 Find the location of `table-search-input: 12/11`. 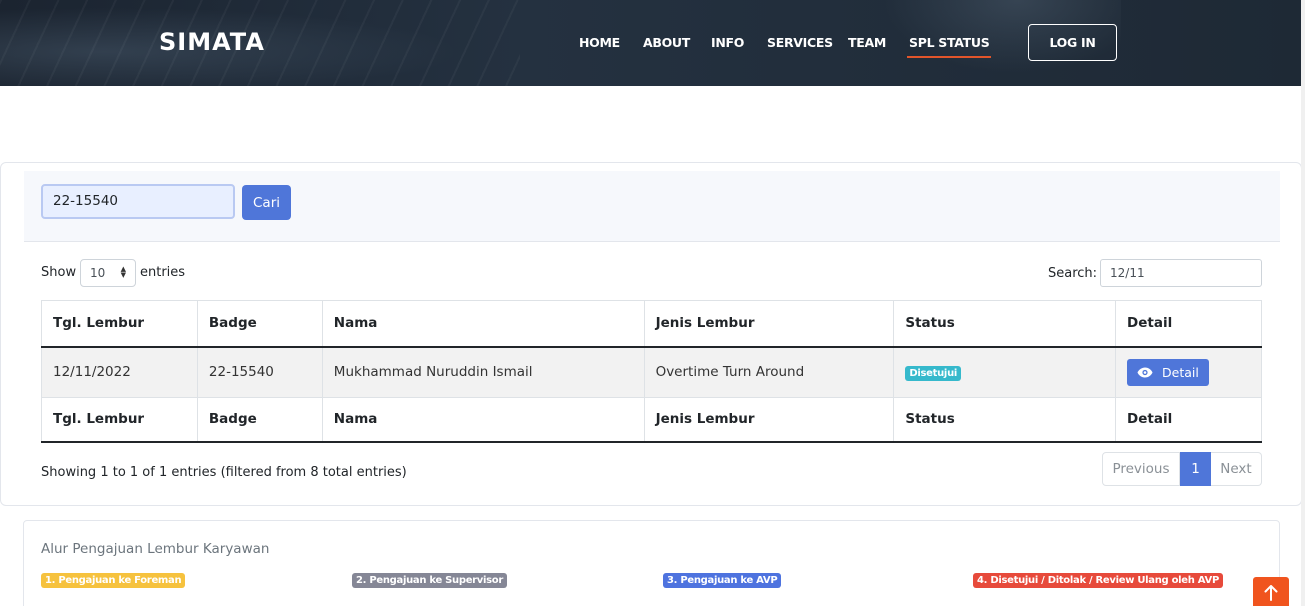

table-search-input: 12/11 is located at coordinates (1181, 273).